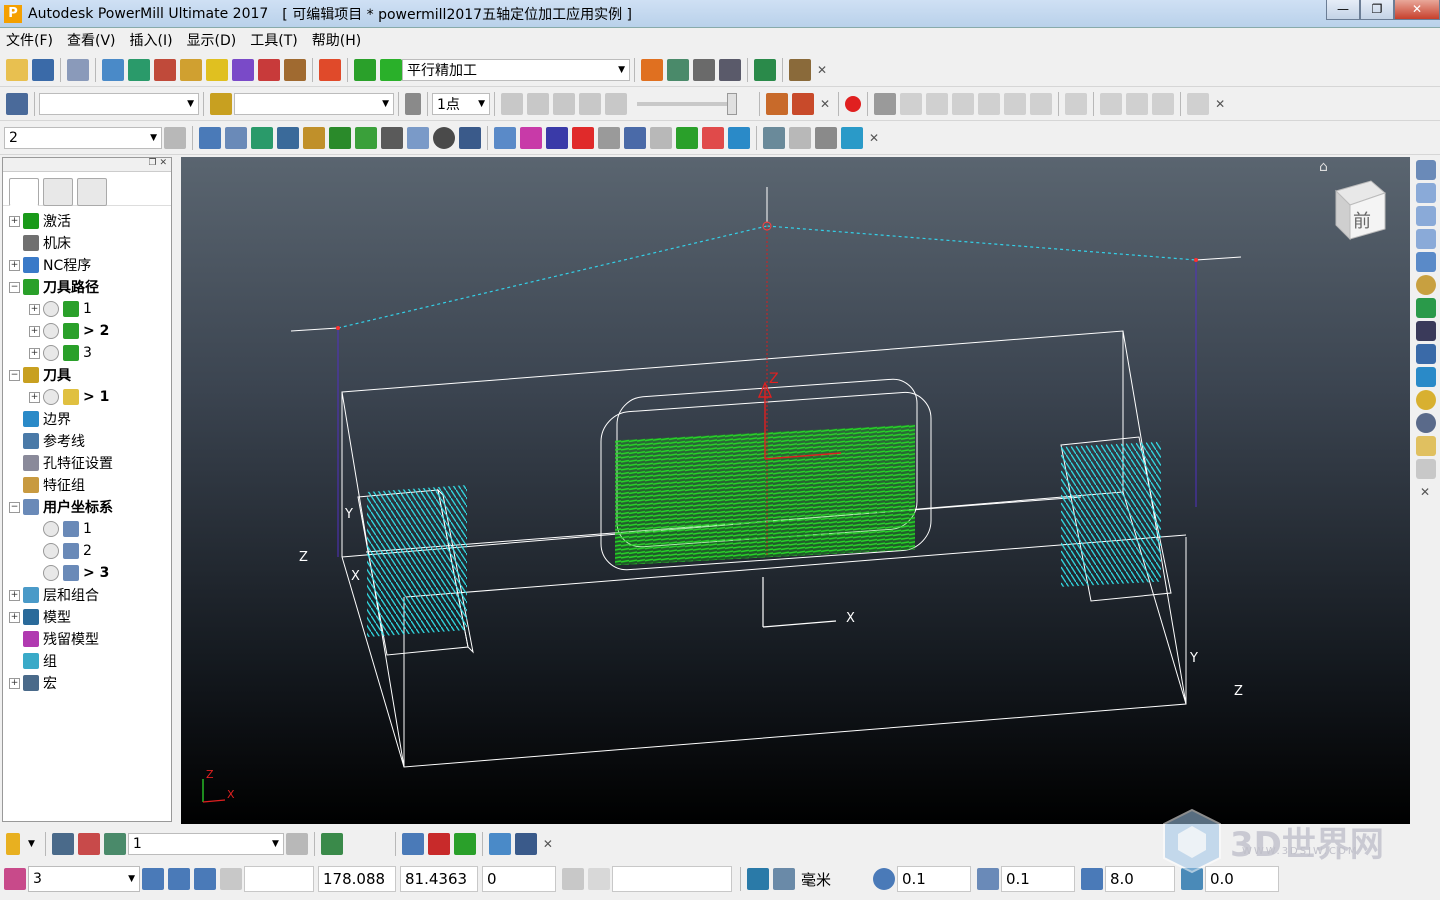 The width and height of the screenshot is (1440, 900). What do you see at coordinates (13, 844) in the screenshot?
I see `tool-color-icon` at bounding box center [13, 844].